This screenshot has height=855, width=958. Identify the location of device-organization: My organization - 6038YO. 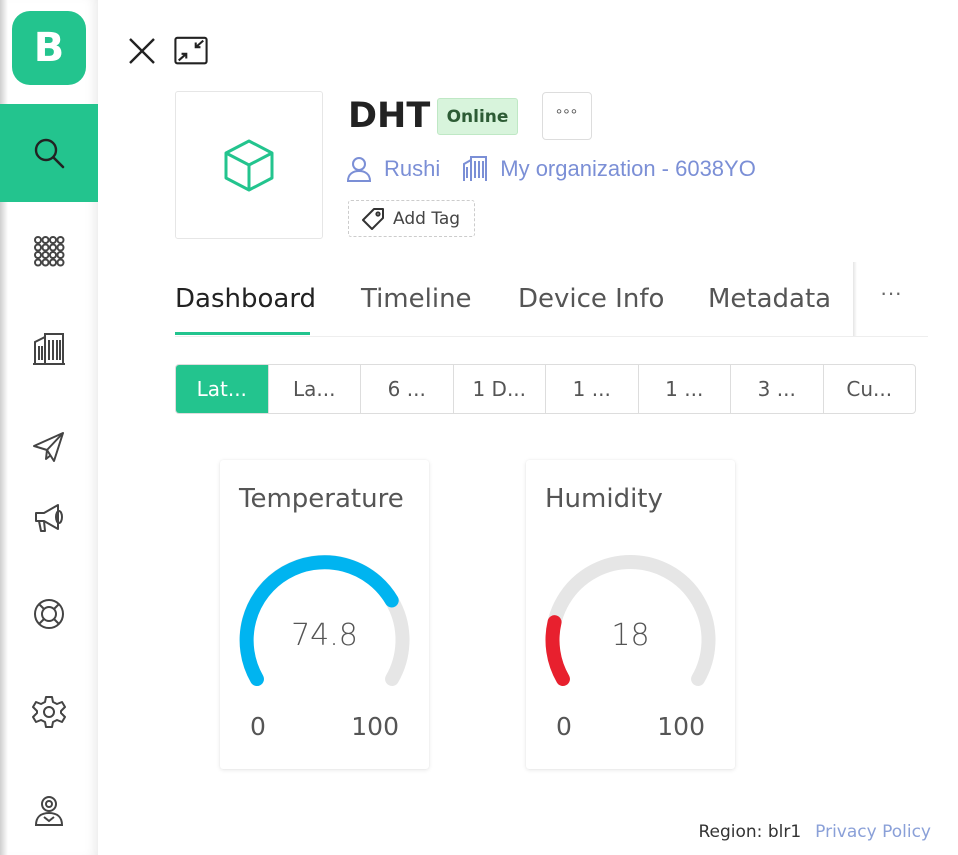
(609, 169).